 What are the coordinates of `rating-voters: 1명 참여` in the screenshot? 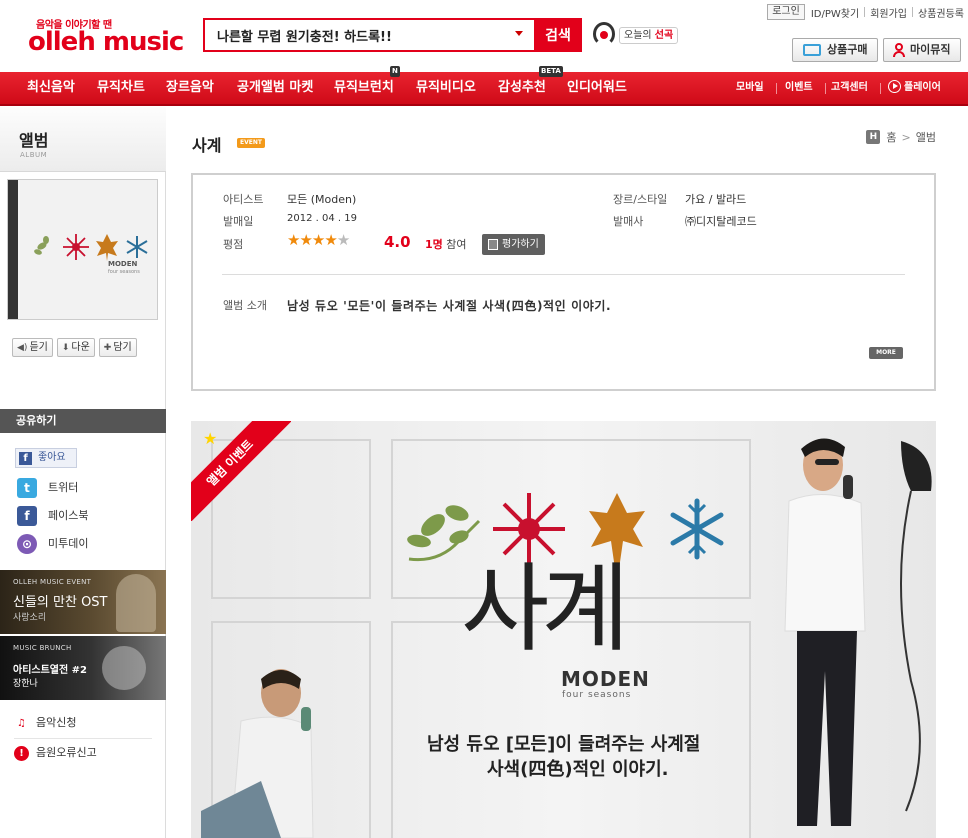 It's located at (446, 244).